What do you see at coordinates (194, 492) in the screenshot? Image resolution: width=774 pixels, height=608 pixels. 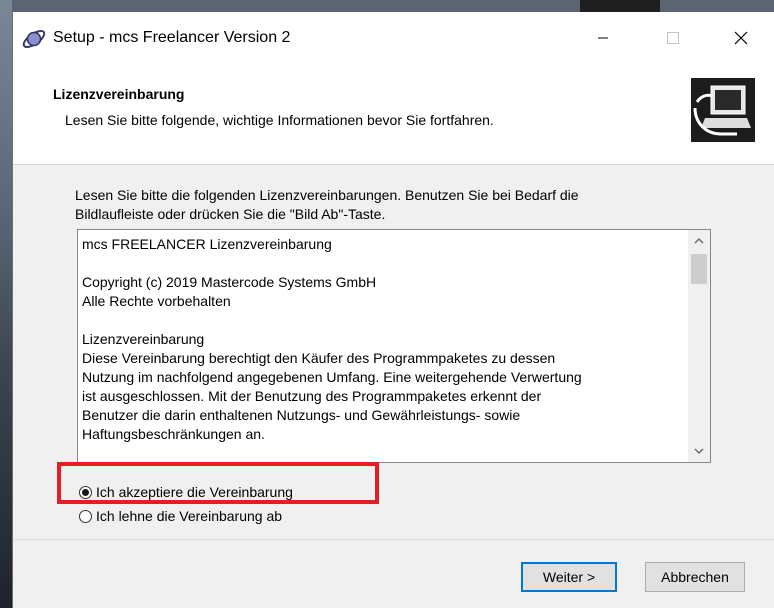 I see `accept-label: Ich akzeptiere die Vereinbarung` at bounding box center [194, 492].